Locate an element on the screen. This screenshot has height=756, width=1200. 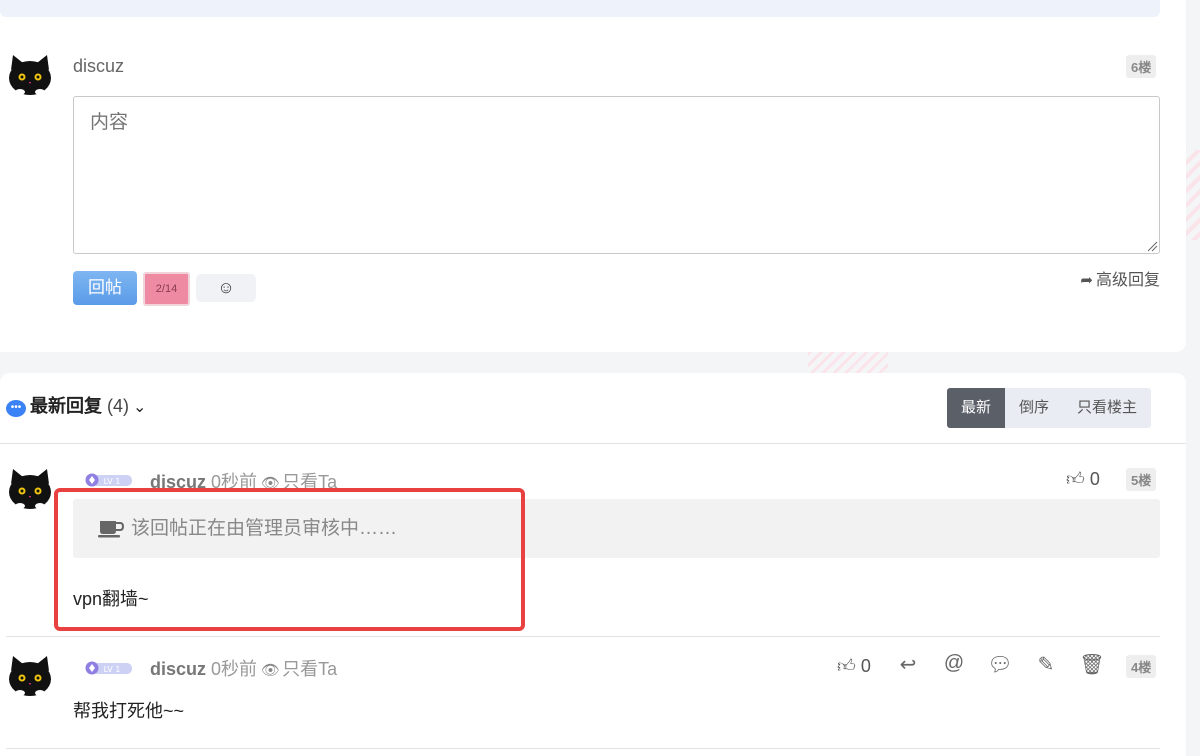
sort-latest-button: 最新 is located at coordinates (976, 408).